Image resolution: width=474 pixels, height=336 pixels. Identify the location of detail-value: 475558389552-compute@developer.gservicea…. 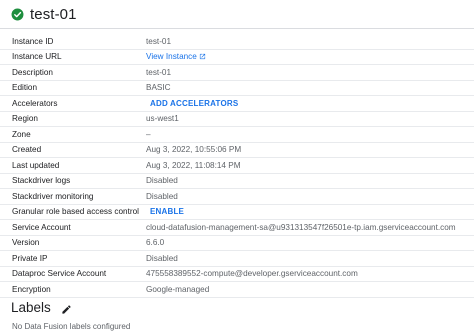
(252, 274).